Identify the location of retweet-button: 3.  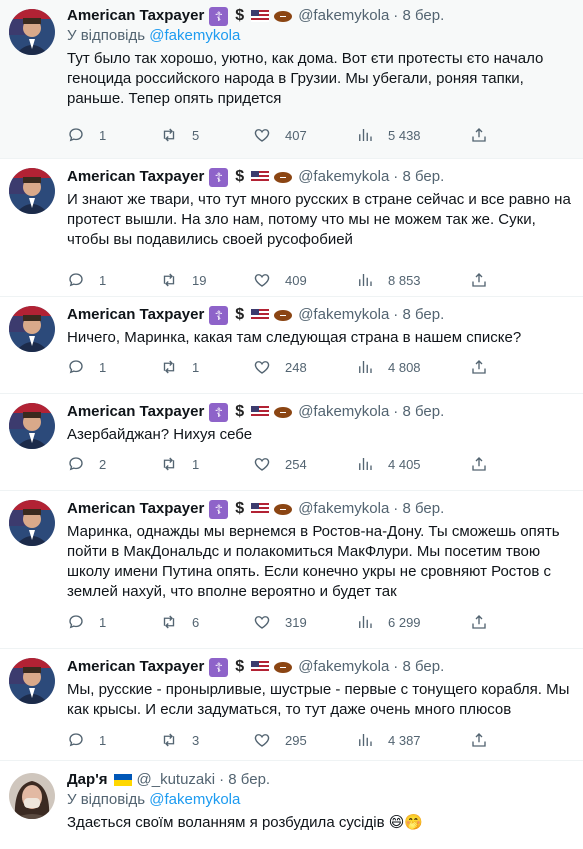
(179, 740).